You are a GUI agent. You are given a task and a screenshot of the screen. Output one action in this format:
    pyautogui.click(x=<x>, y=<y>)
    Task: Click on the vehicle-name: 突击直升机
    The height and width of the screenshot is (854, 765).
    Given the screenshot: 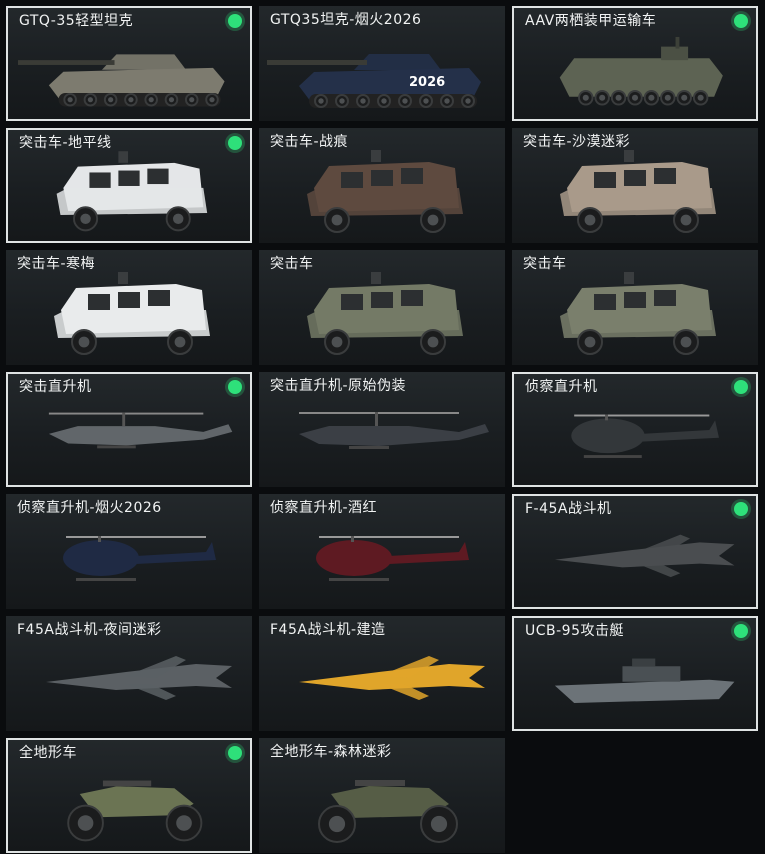 What is the action you would take?
    pyautogui.click(x=55, y=387)
    